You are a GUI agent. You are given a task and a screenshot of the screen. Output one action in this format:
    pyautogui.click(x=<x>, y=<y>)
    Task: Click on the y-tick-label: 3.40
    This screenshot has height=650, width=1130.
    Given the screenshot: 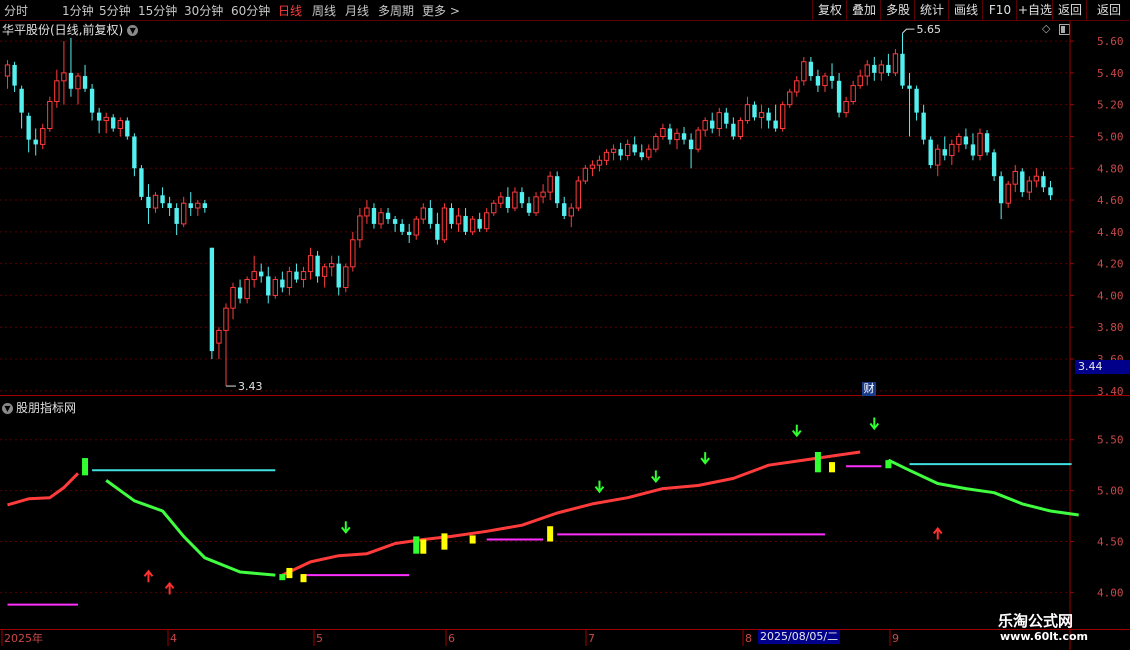 What is the action you would take?
    pyautogui.click(x=1110, y=391)
    